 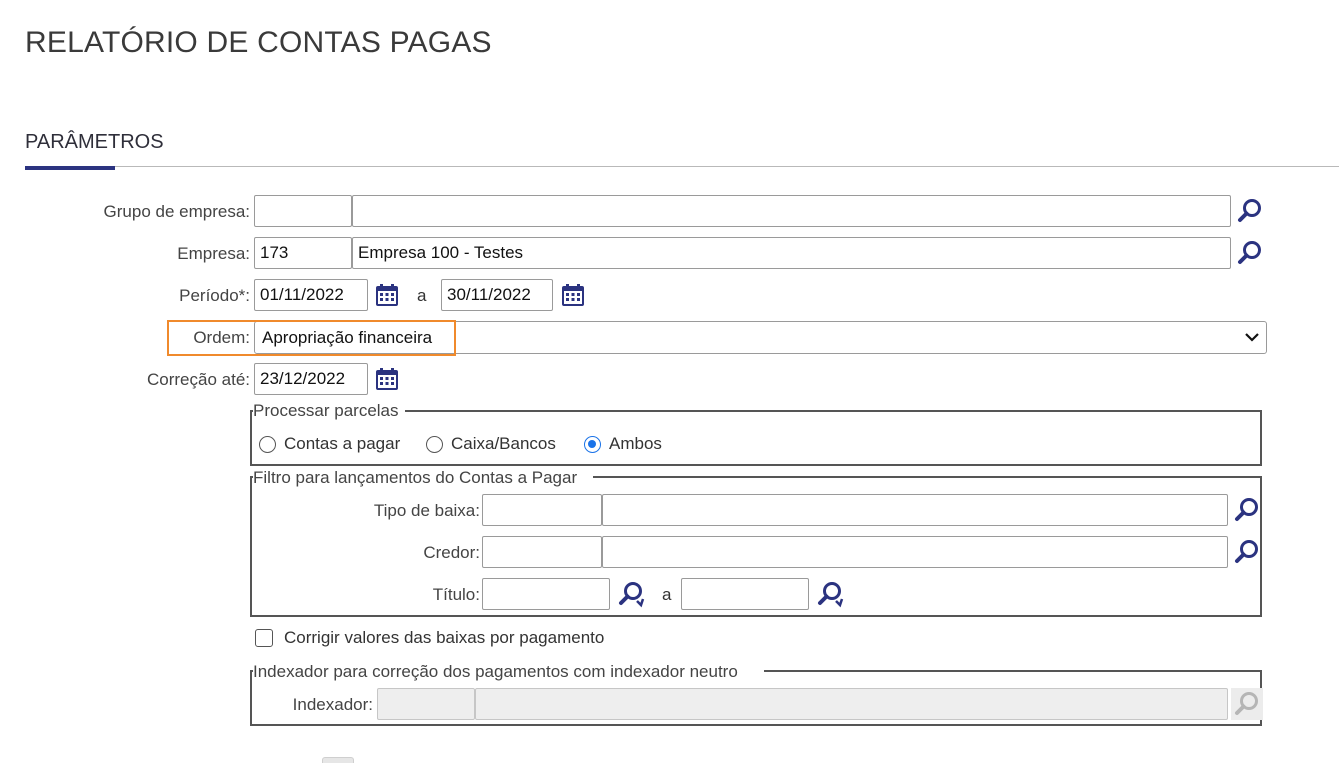 What do you see at coordinates (70, 168) in the screenshot?
I see `section-accent-bar` at bounding box center [70, 168].